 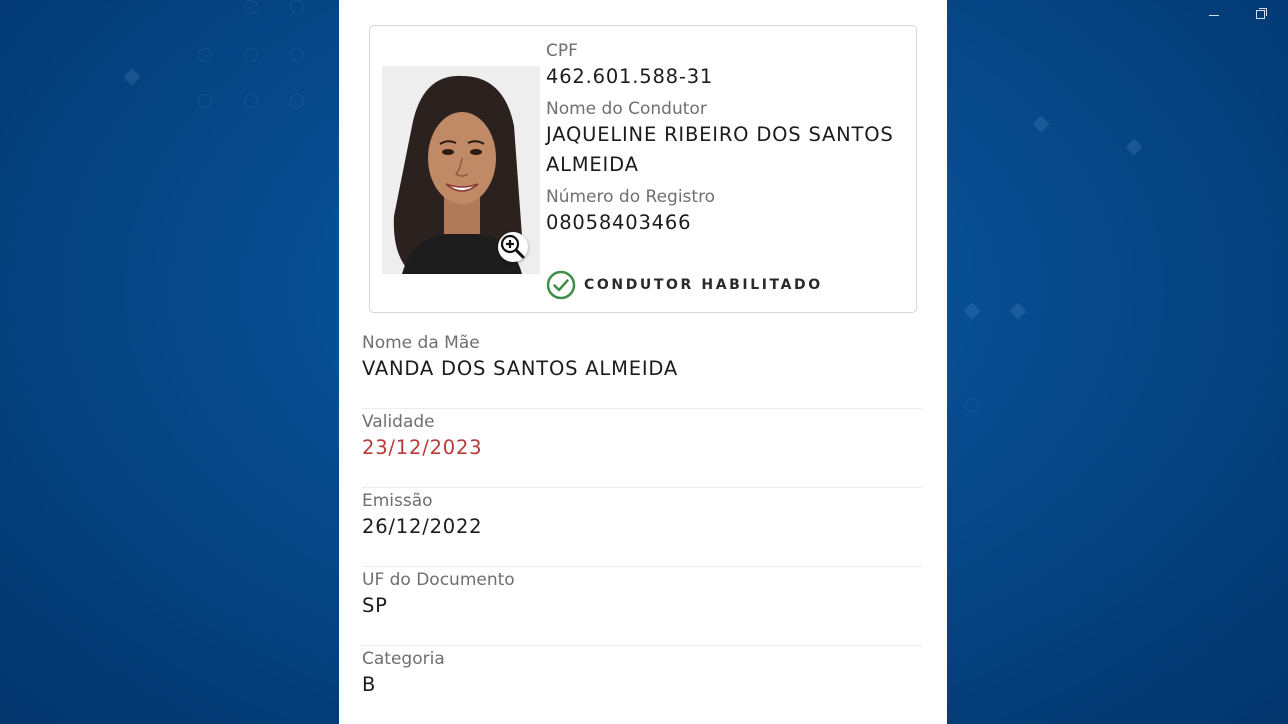 I want to click on cpf-label: CPF, so click(x=562, y=51).